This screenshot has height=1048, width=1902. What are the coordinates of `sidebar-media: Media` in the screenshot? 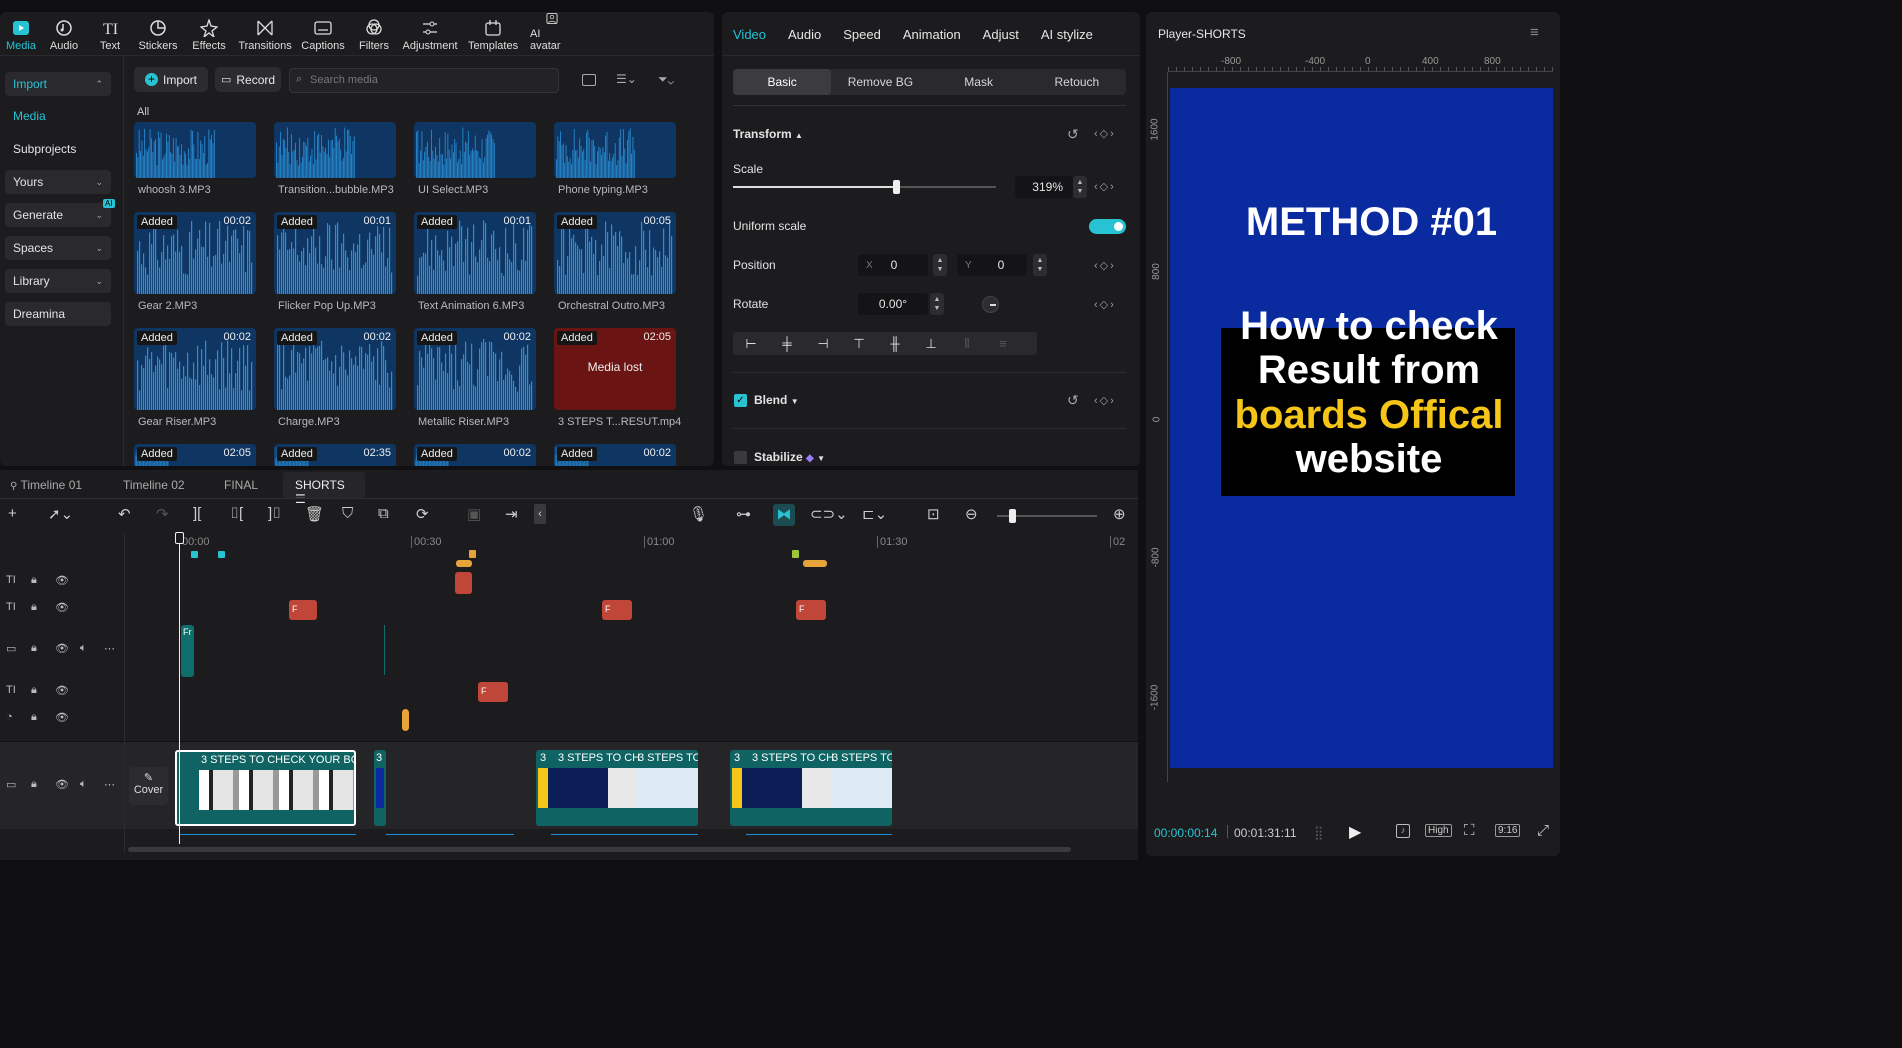 It's located at (29, 116).